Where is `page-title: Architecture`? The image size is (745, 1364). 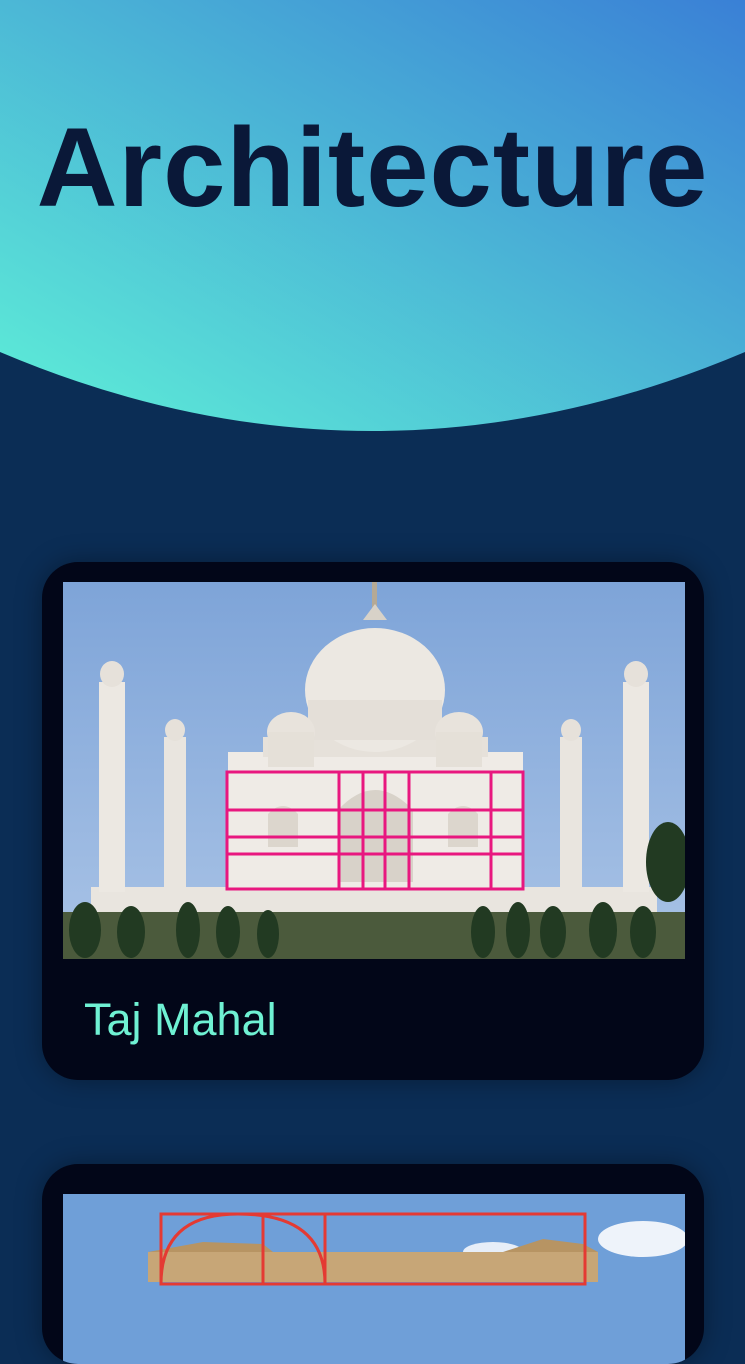 page-title: Architecture is located at coordinates (372, 167).